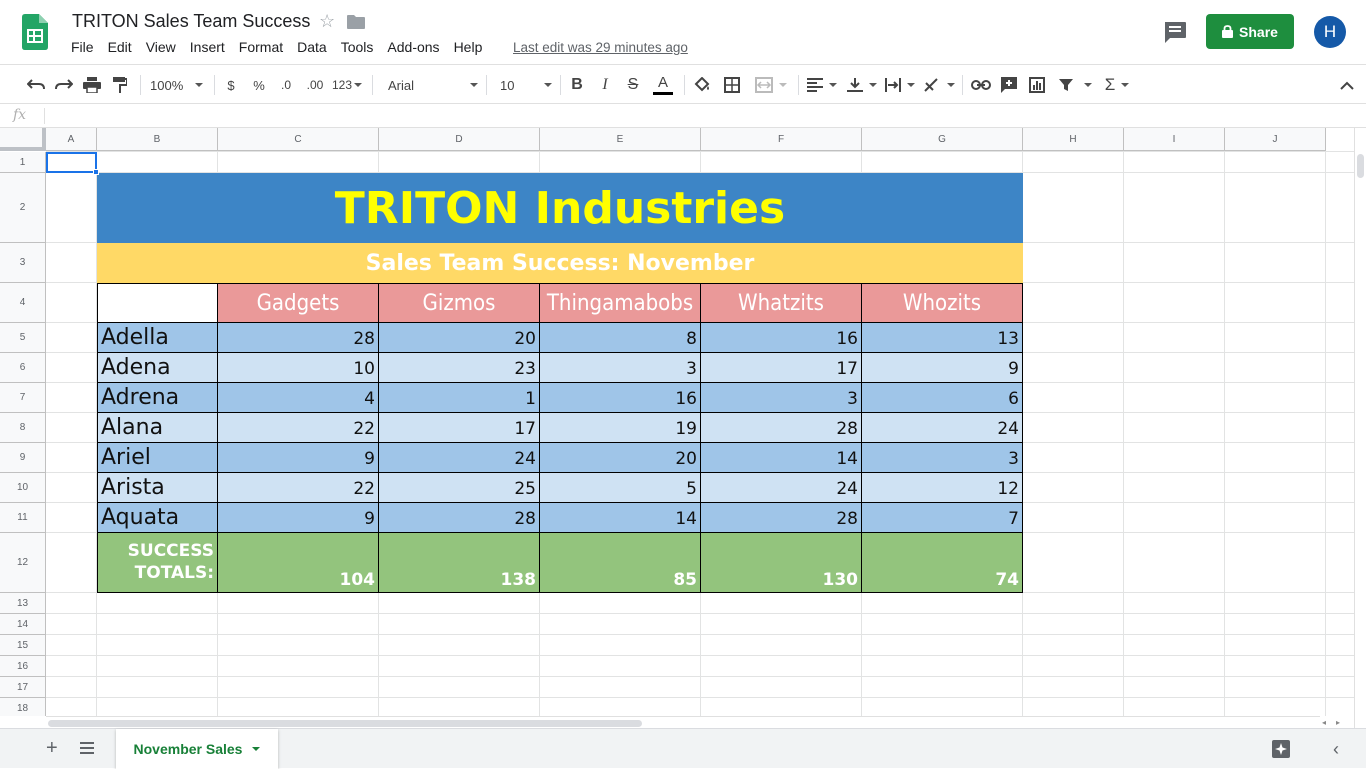 This screenshot has width=1366, height=769. What do you see at coordinates (298, 458) in the screenshot?
I see `sales-value-cell: 9` at bounding box center [298, 458].